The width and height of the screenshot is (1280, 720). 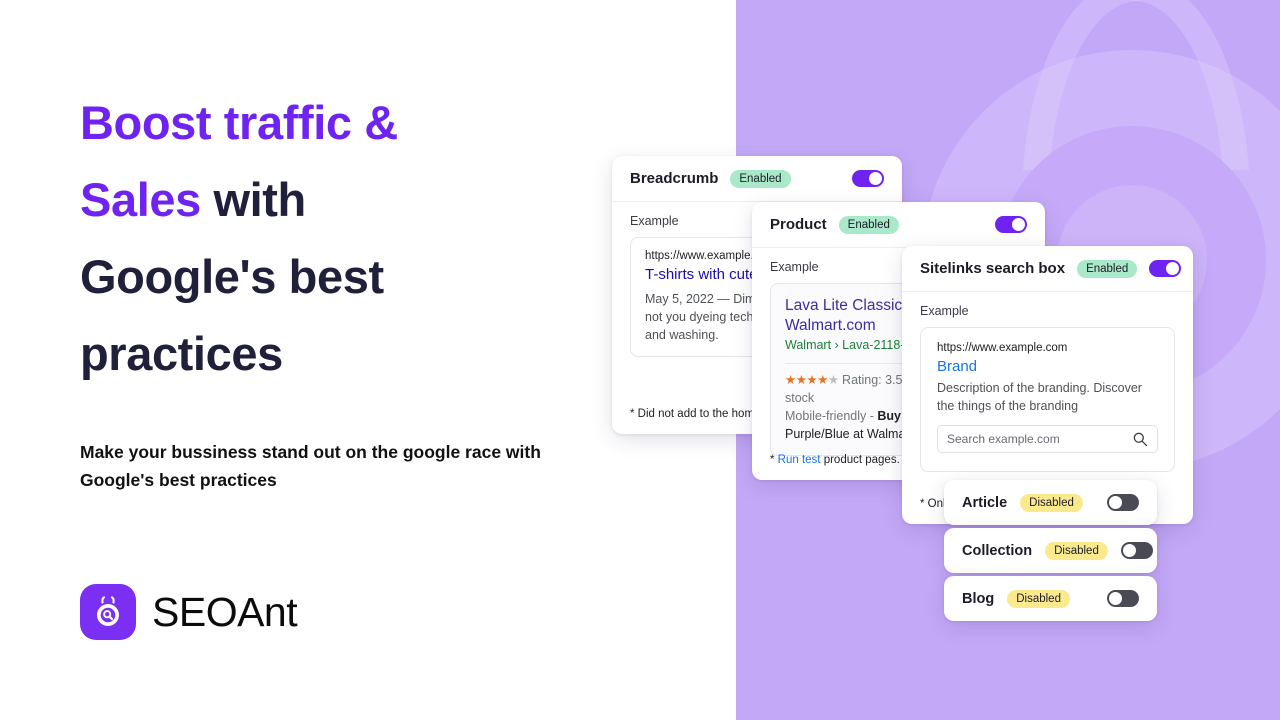 I want to click on card-product-footnote: * Run test product pages., so click(x=835, y=460).